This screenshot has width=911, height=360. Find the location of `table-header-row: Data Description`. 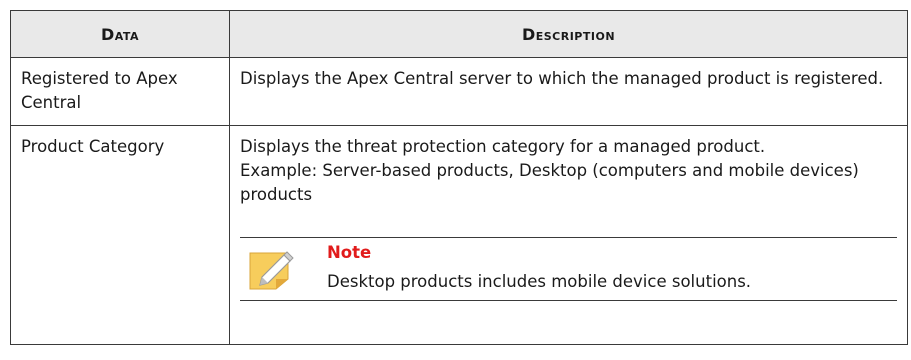

table-header-row: Data Description is located at coordinates (459, 34).